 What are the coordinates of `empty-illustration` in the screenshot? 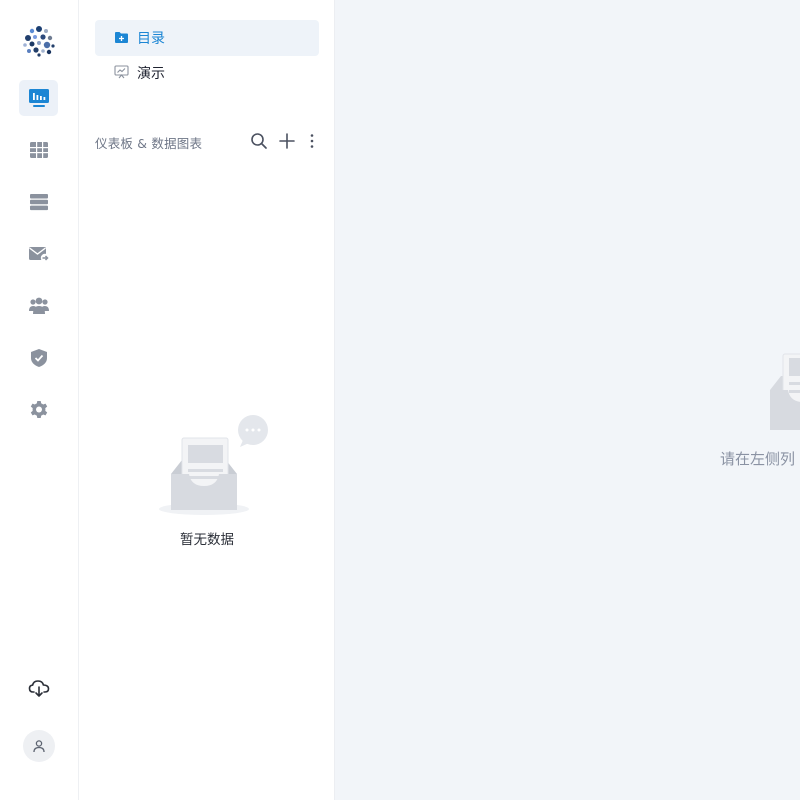 It's located at (213, 468).